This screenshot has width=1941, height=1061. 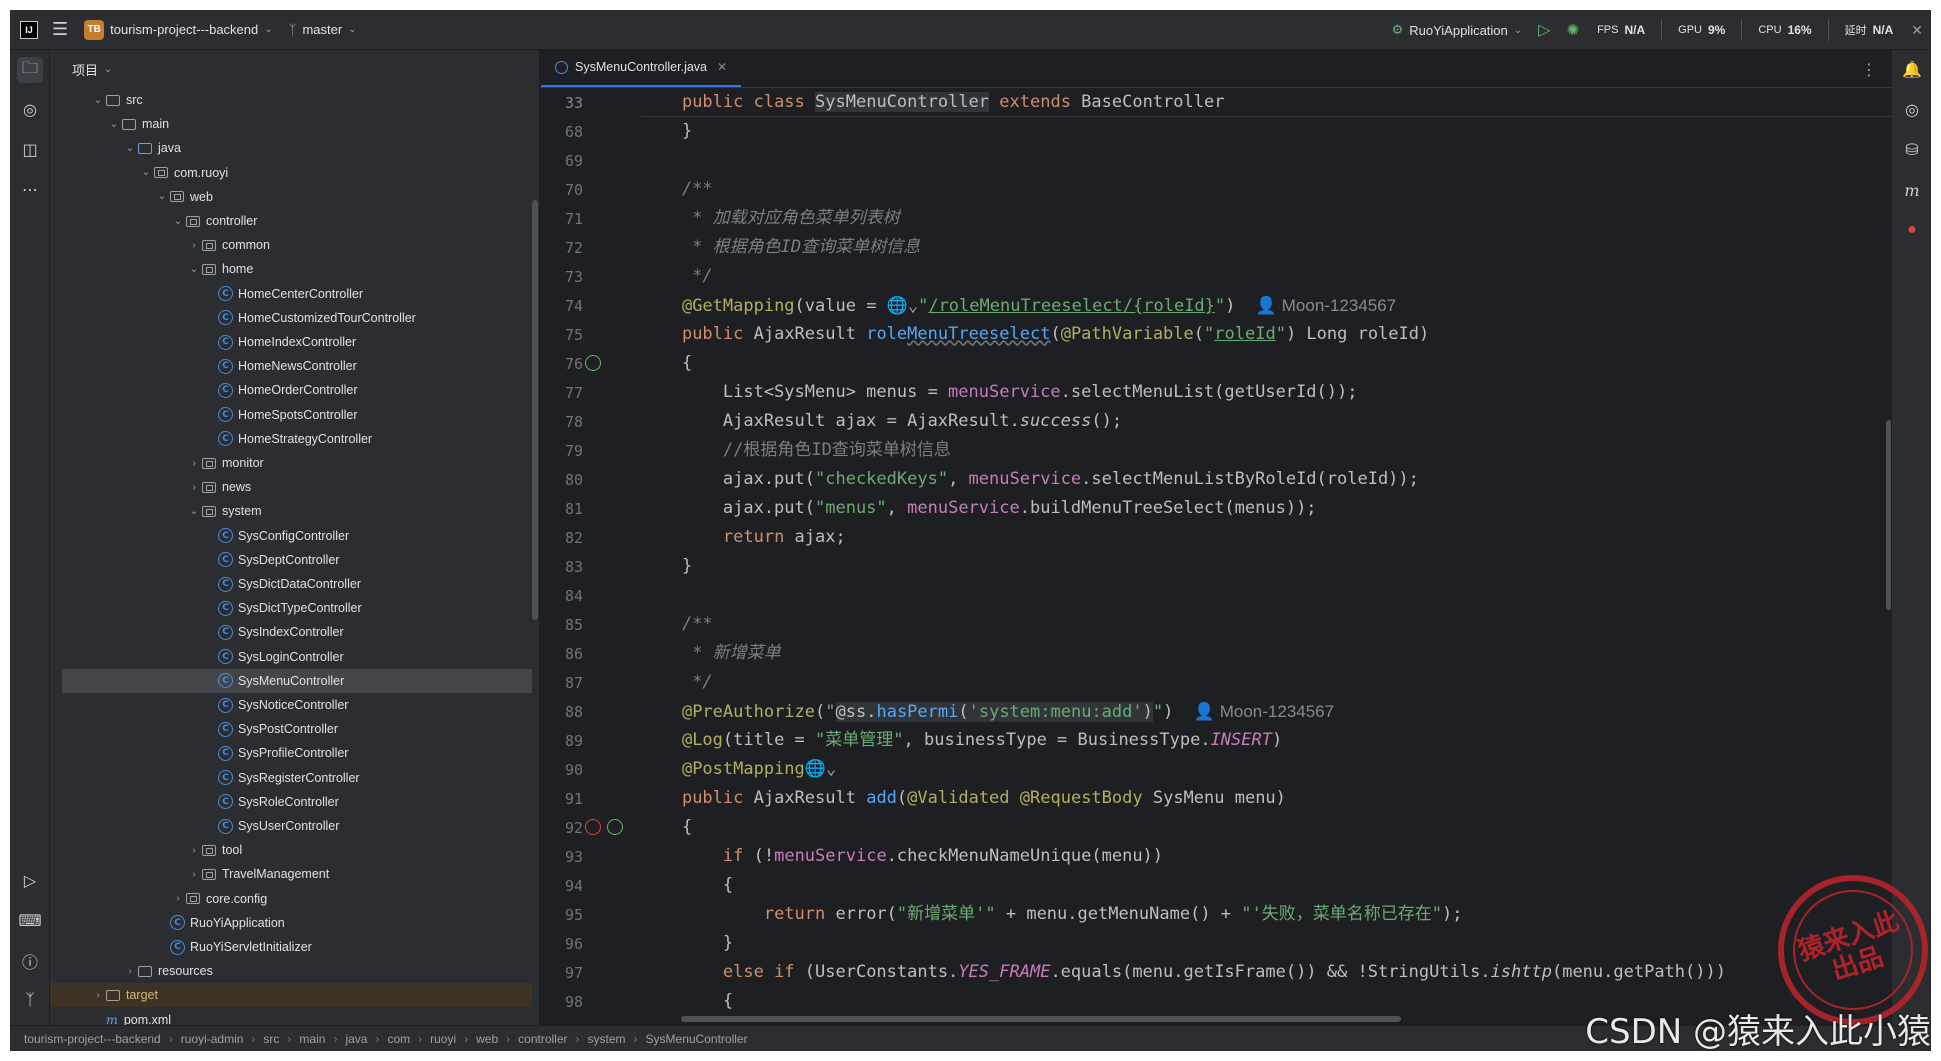 What do you see at coordinates (30, 110) in the screenshot?
I see `commit-icon: ◎` at bounding box center [30, 110].